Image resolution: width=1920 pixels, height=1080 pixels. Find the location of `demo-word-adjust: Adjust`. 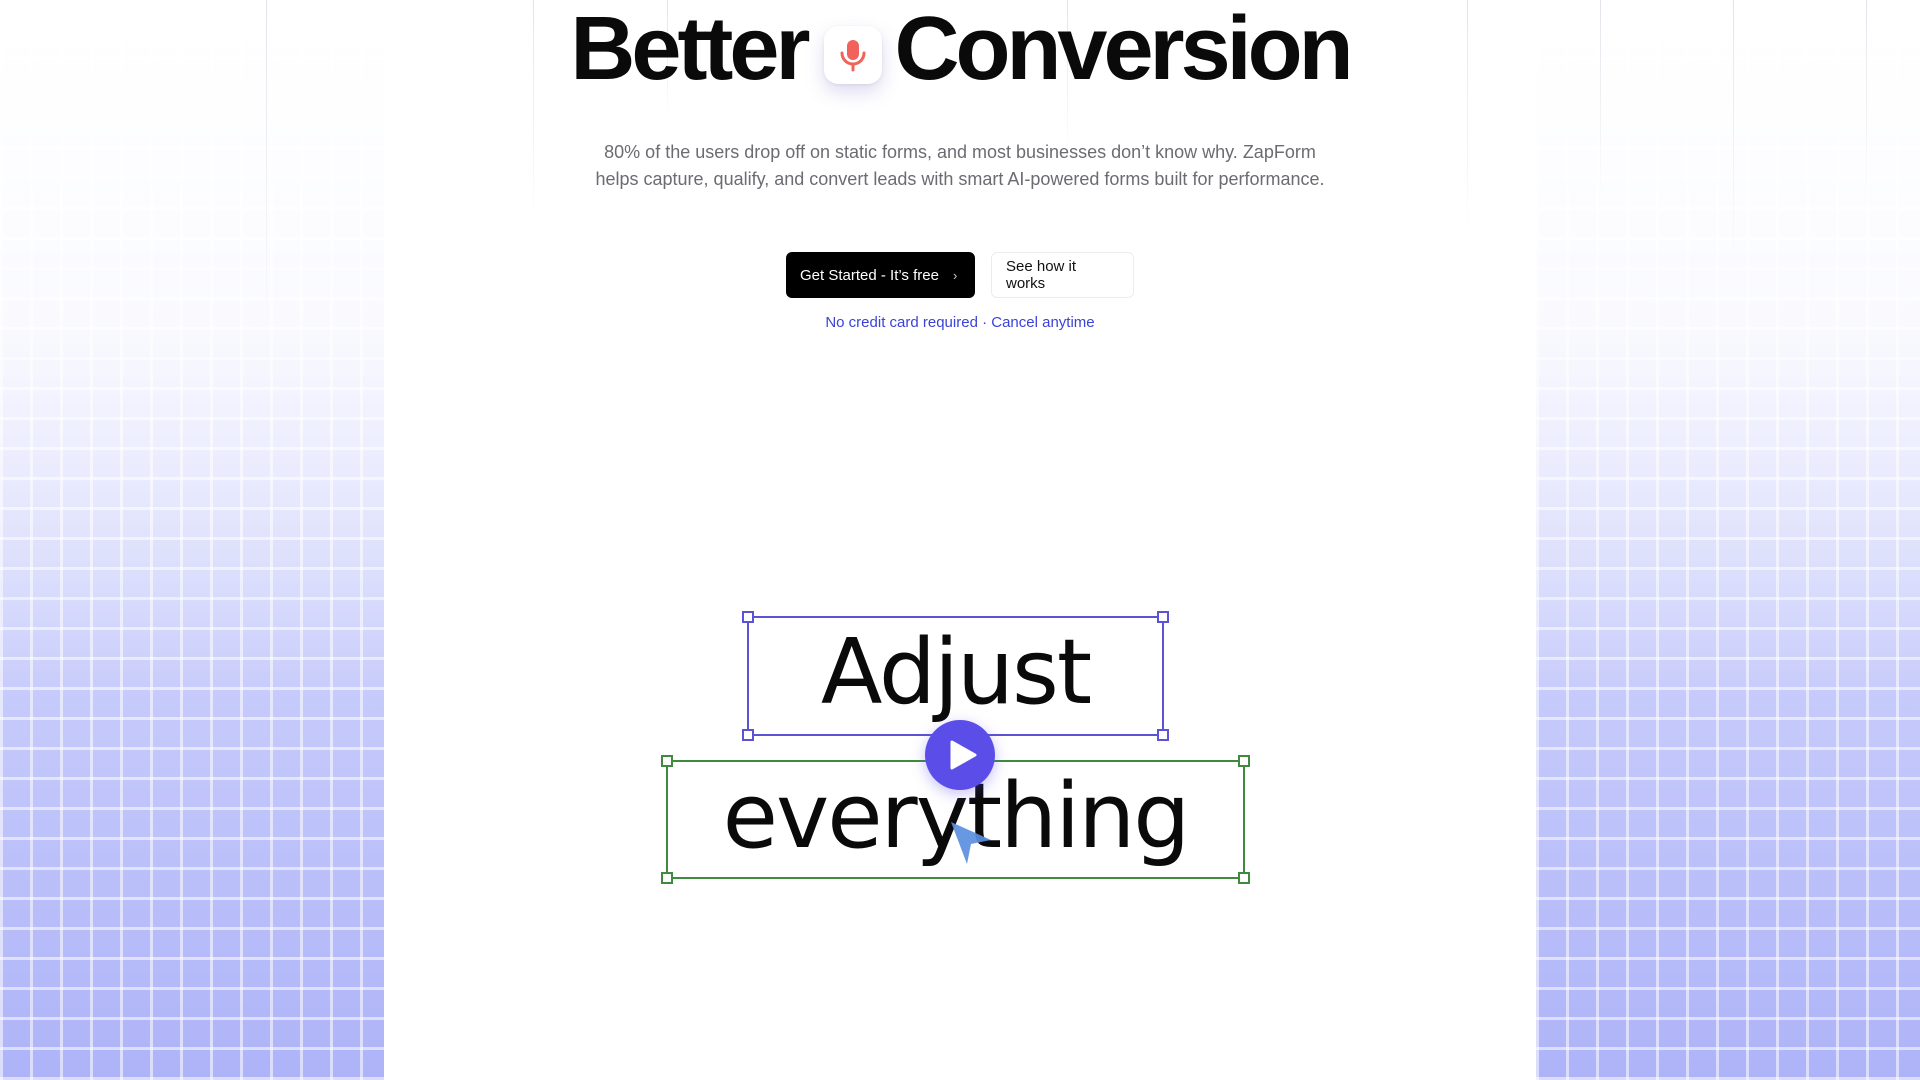

demo-word-adjust: Adjust is located at coordinates (956, 672).